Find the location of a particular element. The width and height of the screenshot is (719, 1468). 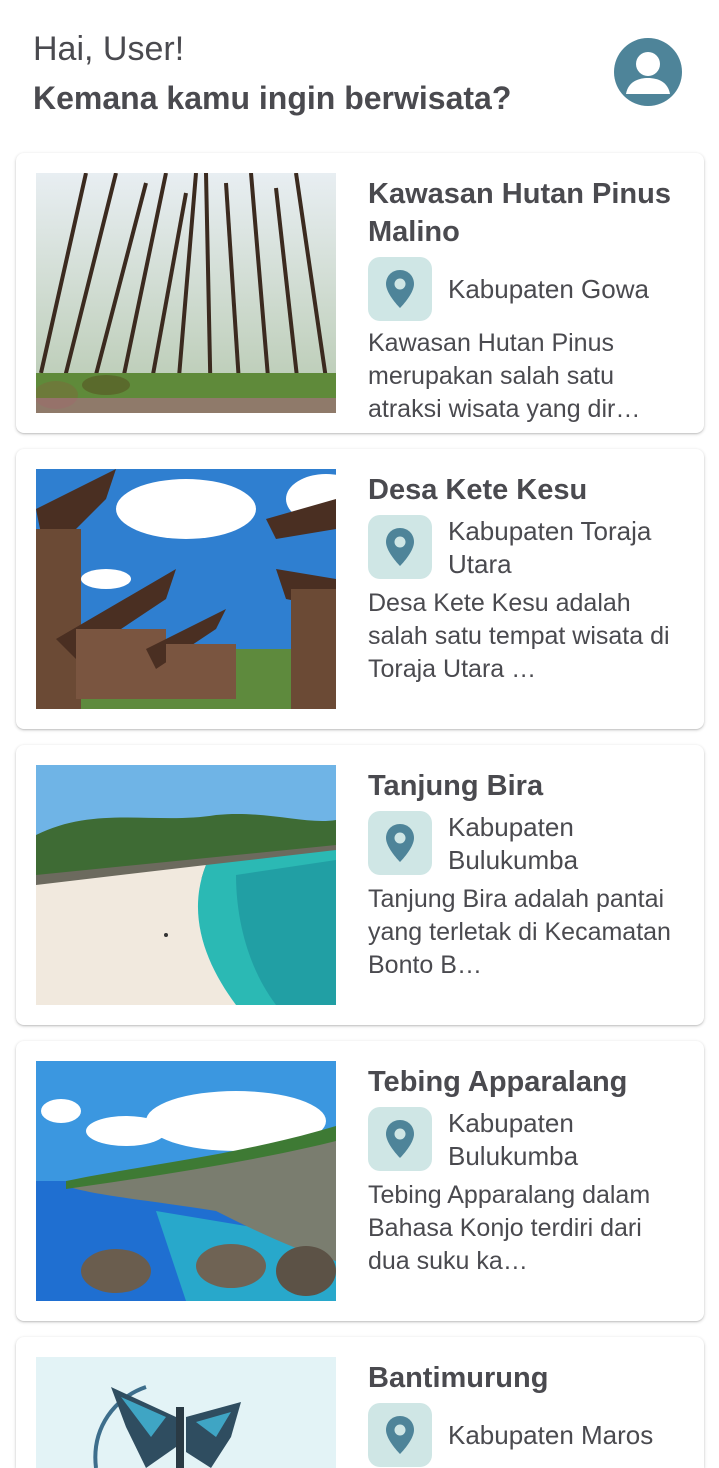

destination-title: Tebing Apparalang is located at coordinates (498, 1082).